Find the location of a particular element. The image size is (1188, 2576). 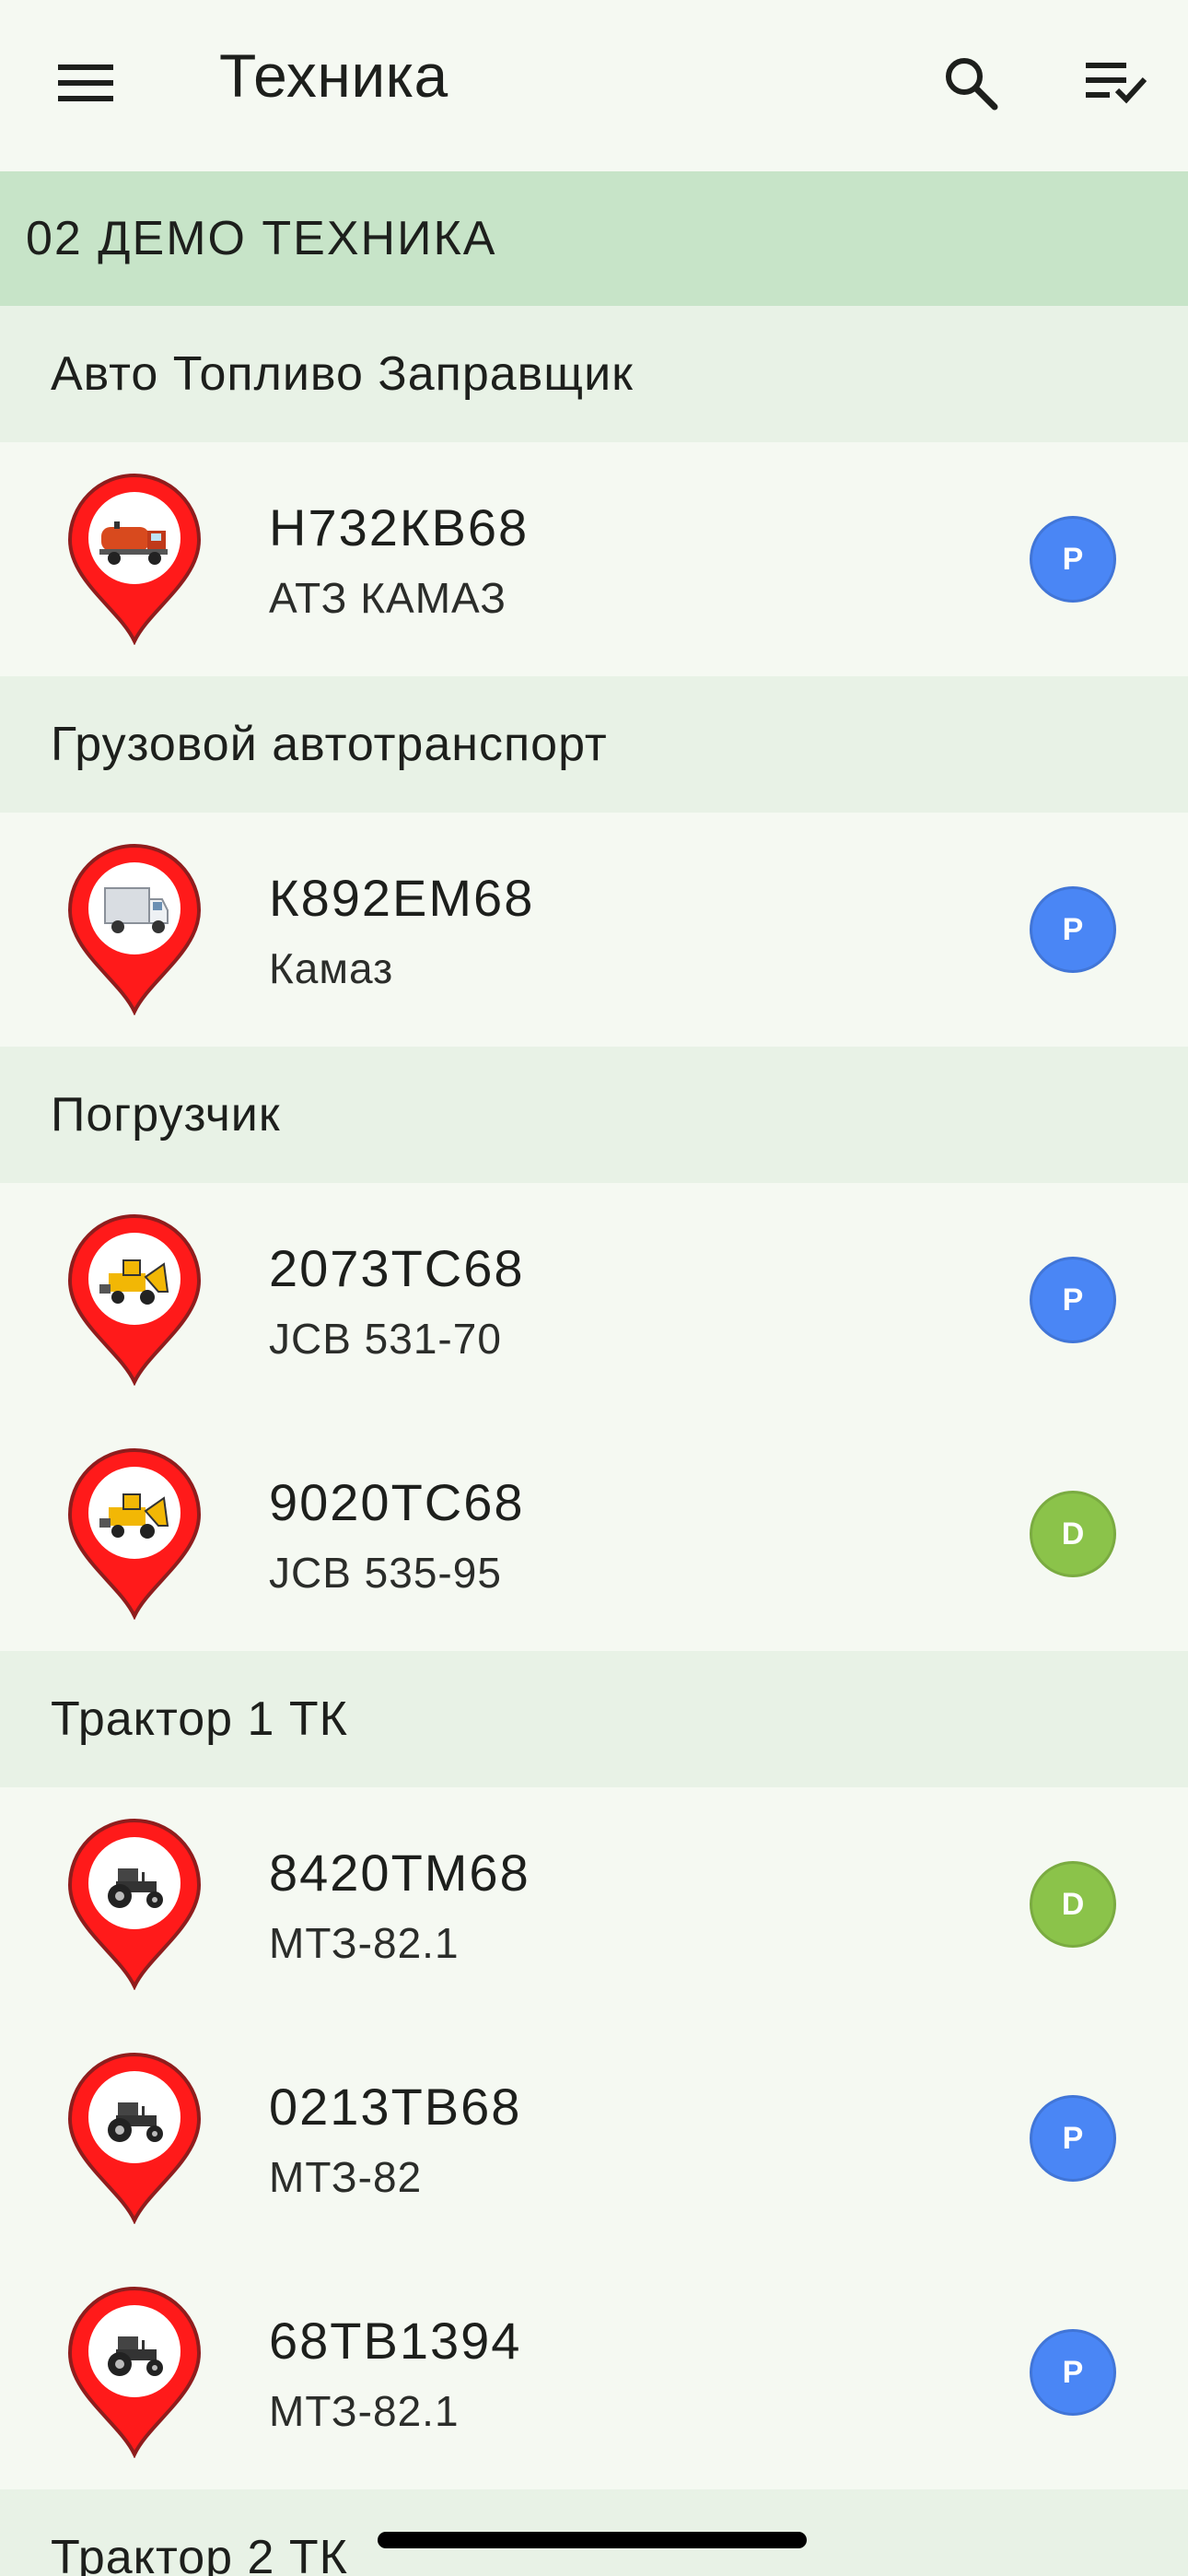

vehicle-model: JCB 535-95 is located at coordinates (386, 1573).